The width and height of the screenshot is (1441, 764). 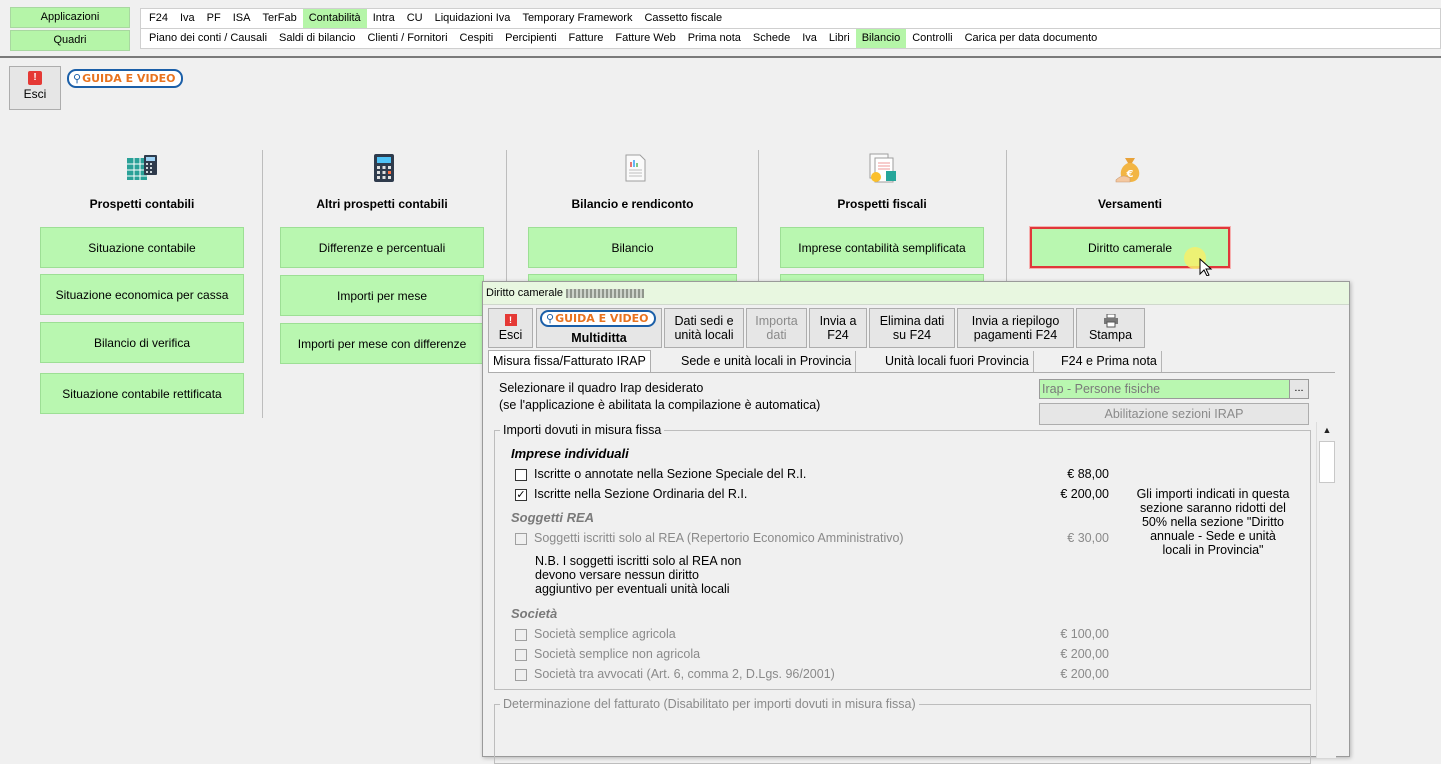 I want to click on abilitazione-irap-button: Abilitazione sezioni IRAP, so click(x=1174, y=414).